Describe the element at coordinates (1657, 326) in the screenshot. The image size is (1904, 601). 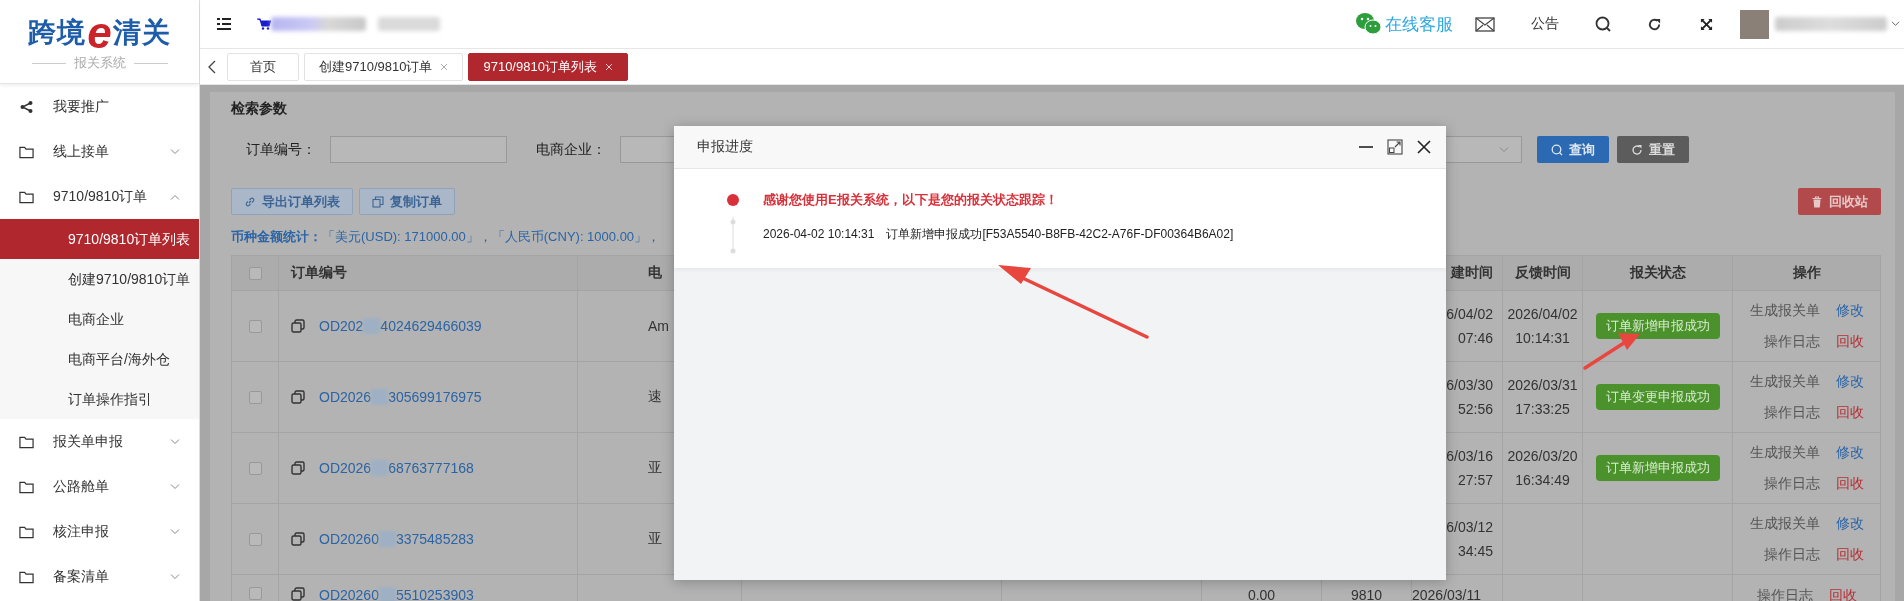
I see `status-badge: 订单新增申报成功` at that location.